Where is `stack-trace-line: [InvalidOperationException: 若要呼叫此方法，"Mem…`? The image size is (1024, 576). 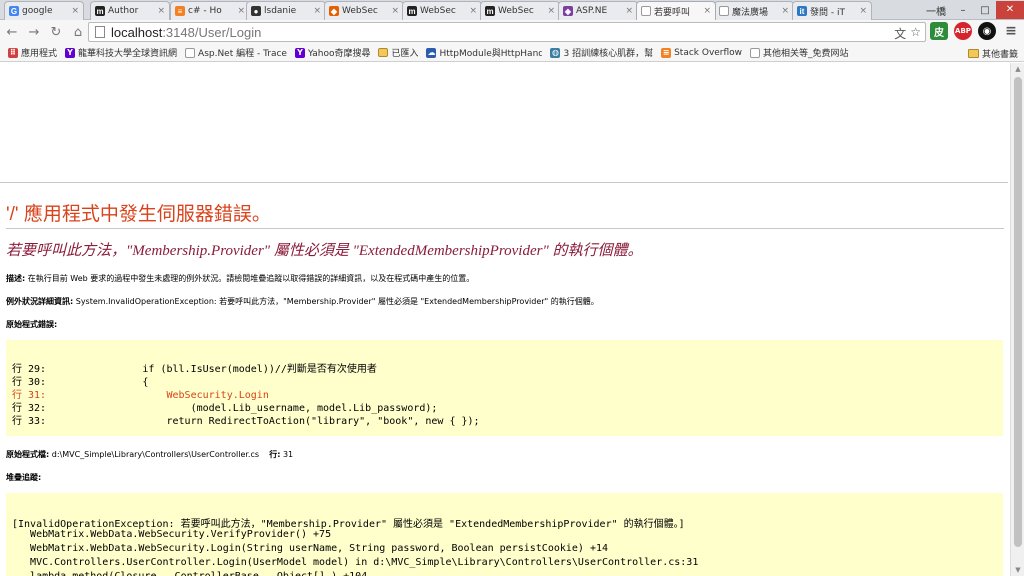 stack-trace-line: [InvalidOperationException: 若要呼叫此方法，"Mem… is located at coordinates (348, 524).